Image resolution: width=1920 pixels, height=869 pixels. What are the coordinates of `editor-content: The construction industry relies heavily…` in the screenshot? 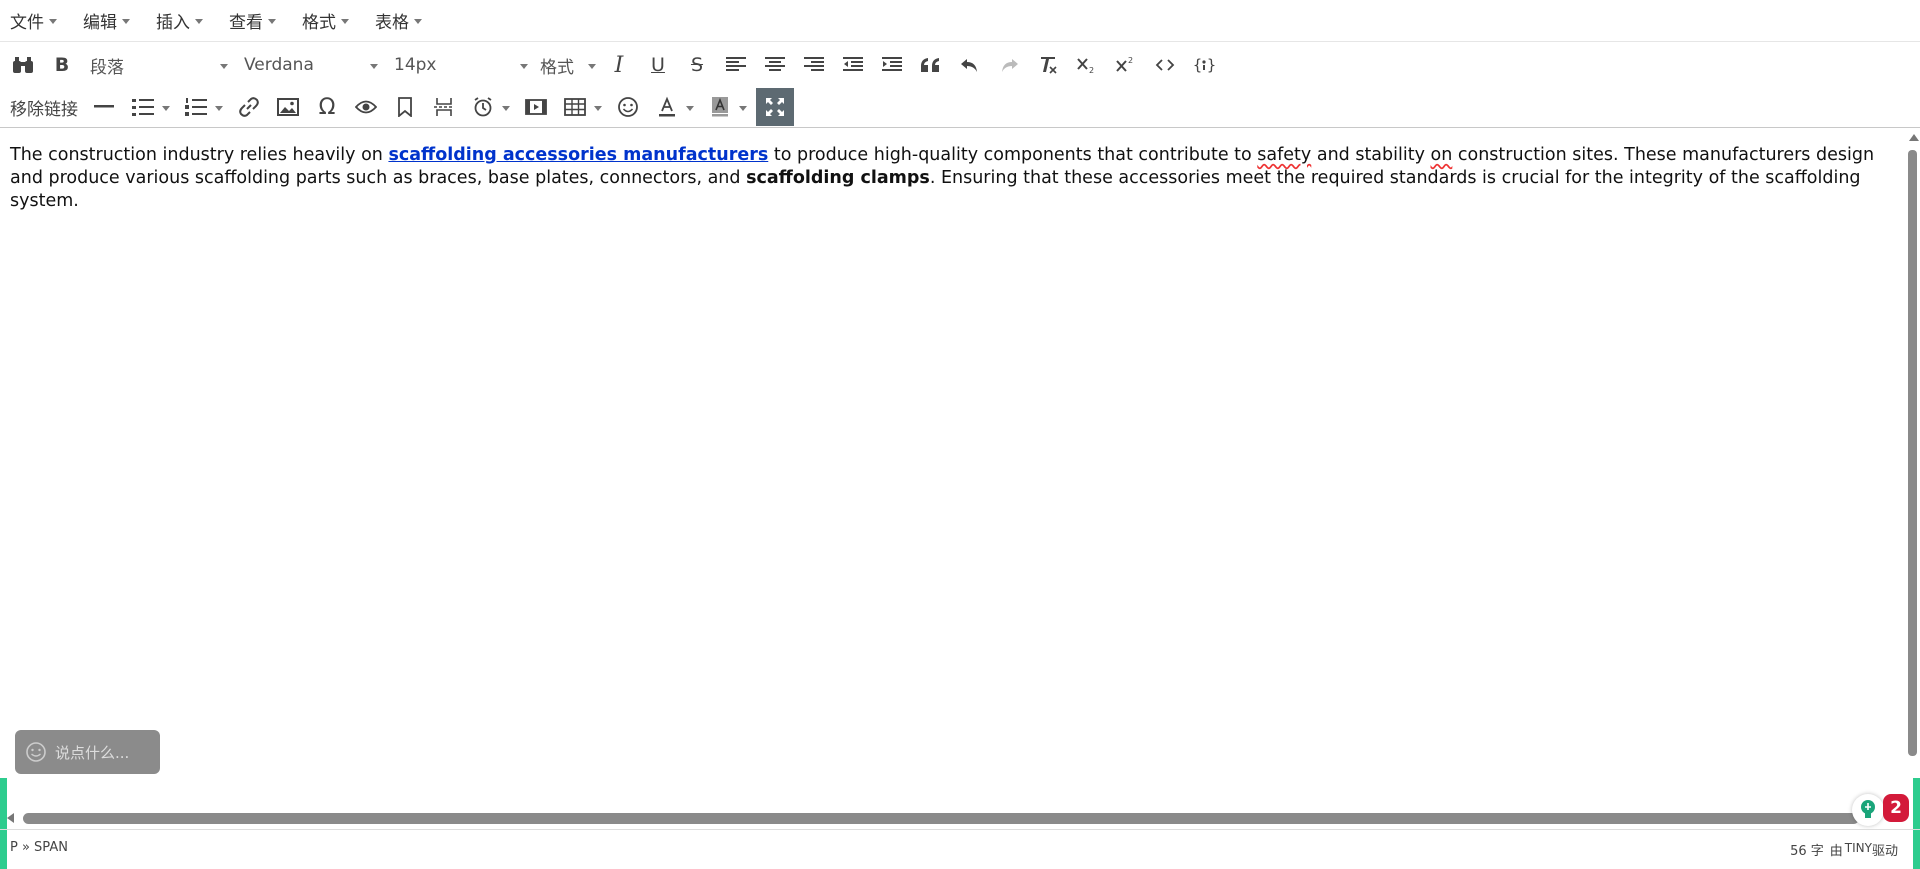 It's located at (950, 178).